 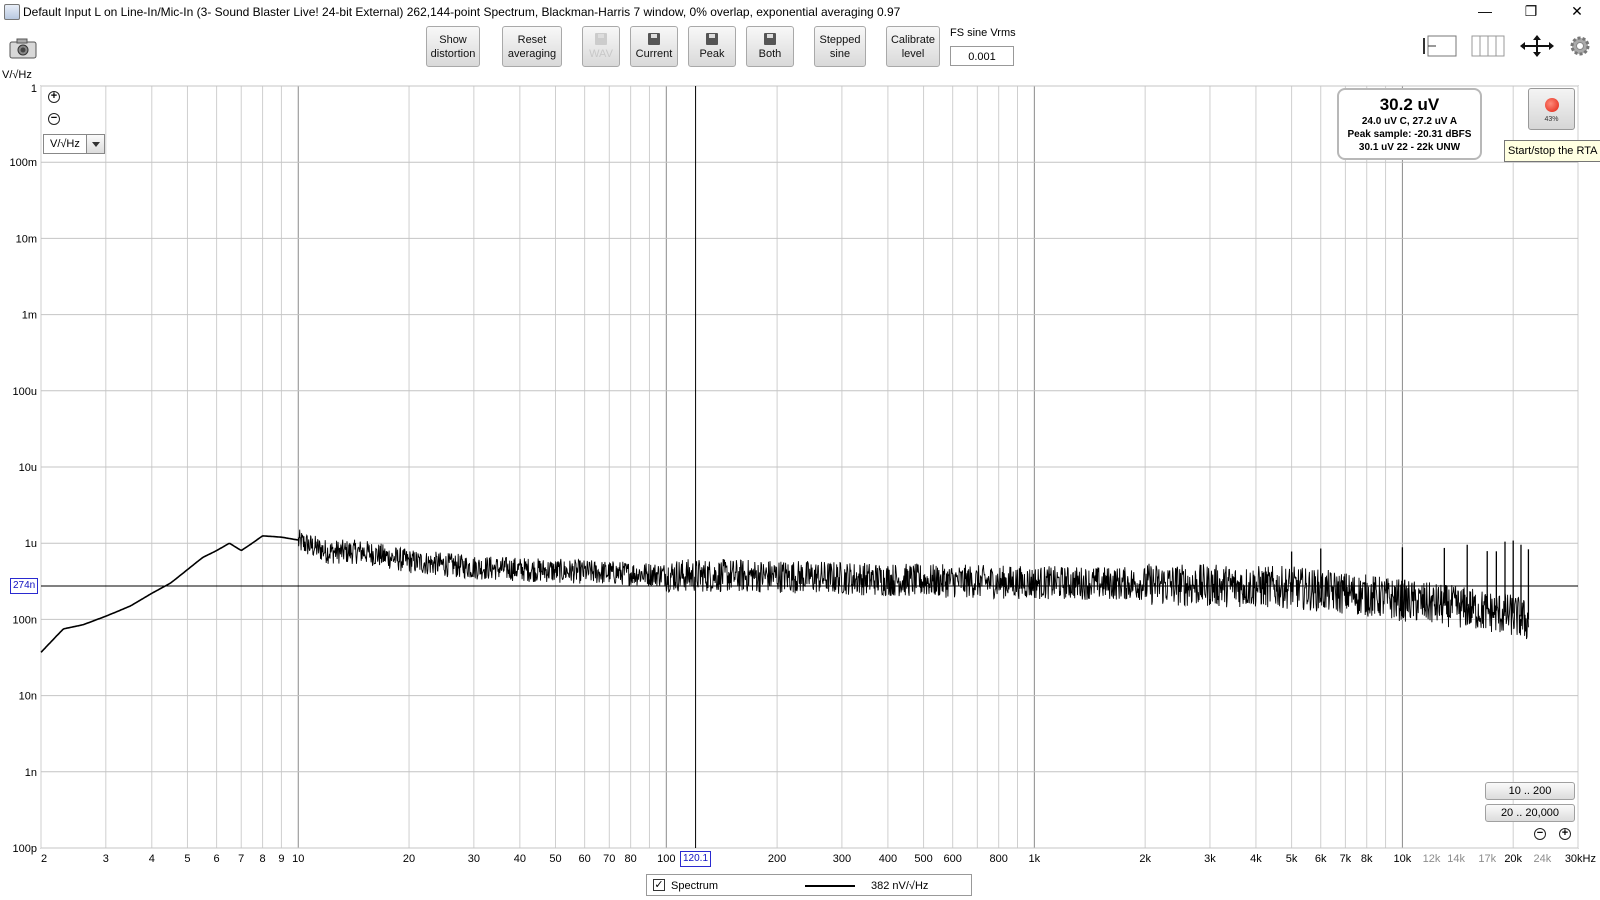 I want to click on x-tick-label: 500, so click(x=923, y=859).